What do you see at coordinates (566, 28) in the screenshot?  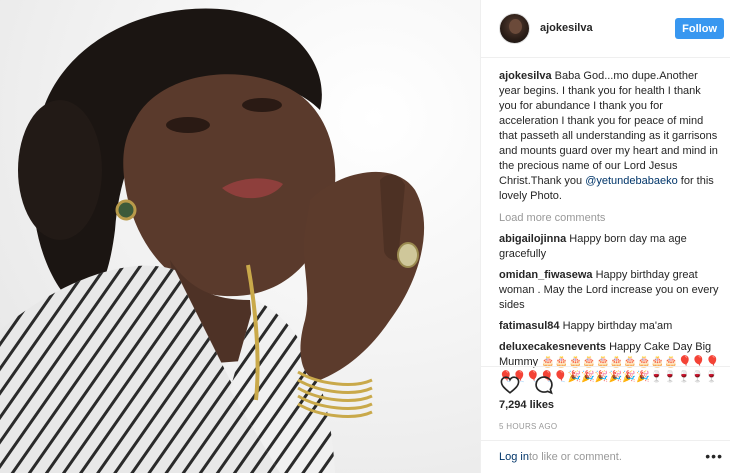 I see `header-username: ajokesilva` at bounding box center [566, 28].